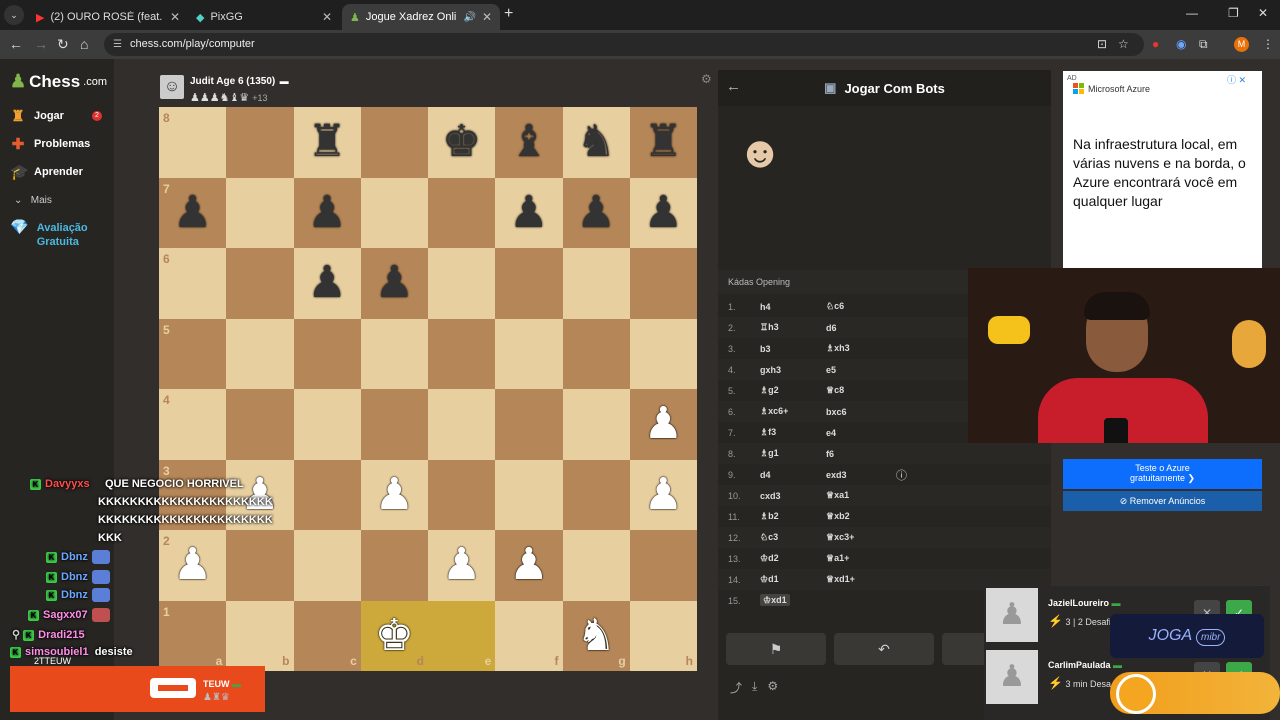  Describe the element at coordinates (84, 44) in the screenshot. I see `home-icon: ⌂` at that location.